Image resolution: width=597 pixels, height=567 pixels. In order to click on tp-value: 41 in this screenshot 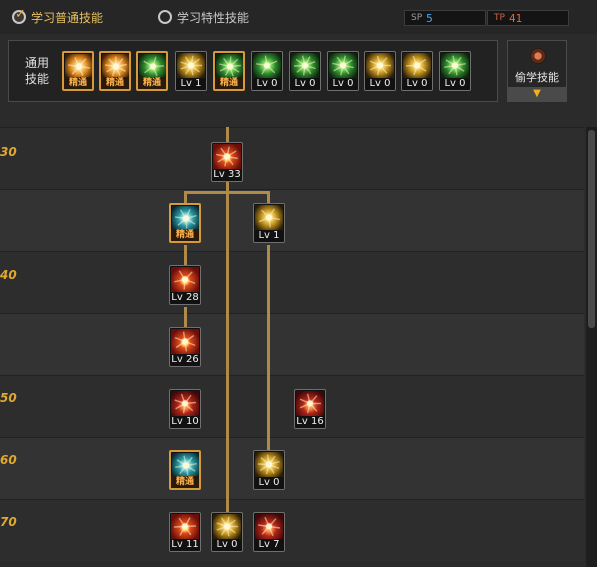, I will do `click(515, 18)`.